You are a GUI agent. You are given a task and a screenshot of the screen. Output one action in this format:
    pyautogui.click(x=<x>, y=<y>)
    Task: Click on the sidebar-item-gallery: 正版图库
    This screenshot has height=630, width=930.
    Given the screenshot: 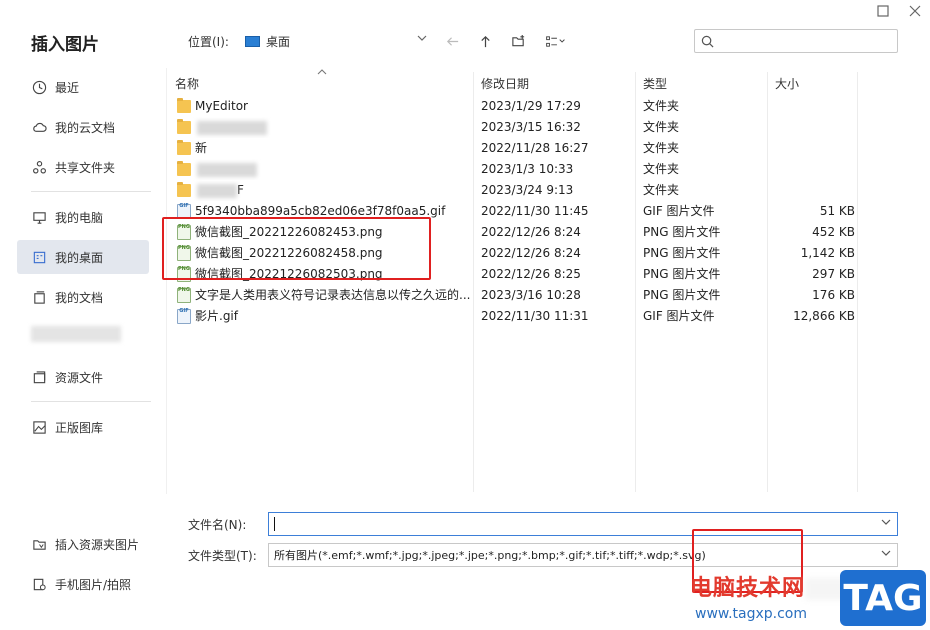 What is the action you would take?
    pyautogui.click(x=83, y=427)
    